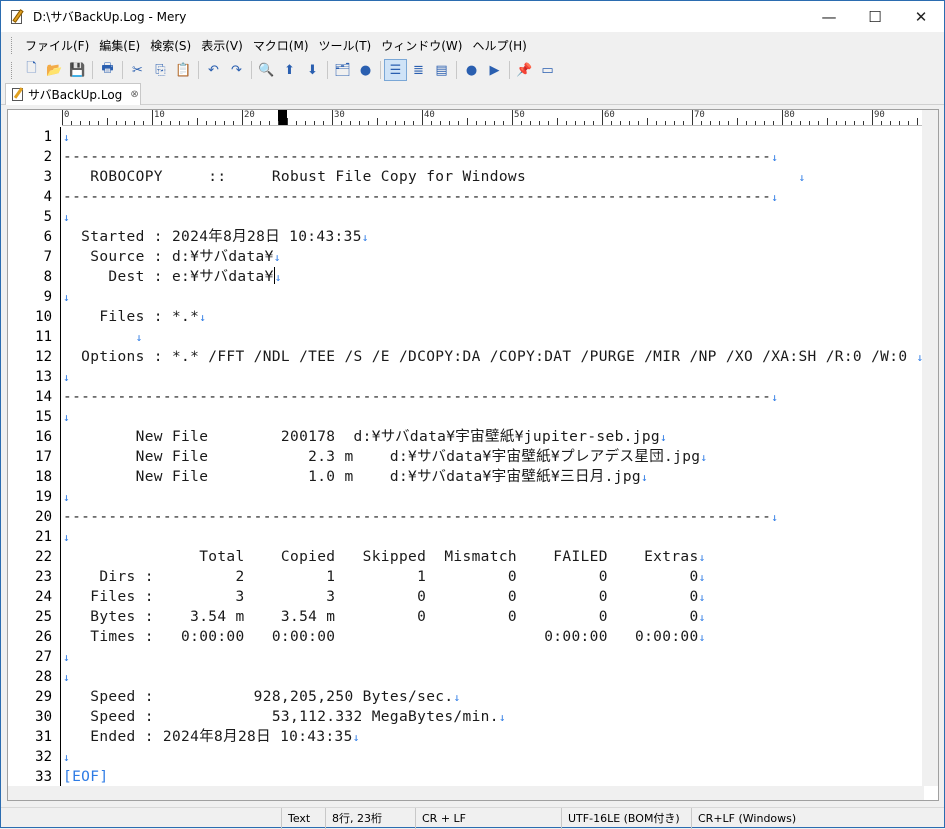 Image resolution: width=945 pixels, height=829 pixels. What do you see at coordinates (183, 70) in the screenshot?
I see `paste-icon: 📋` at bounding box center [183, 70].